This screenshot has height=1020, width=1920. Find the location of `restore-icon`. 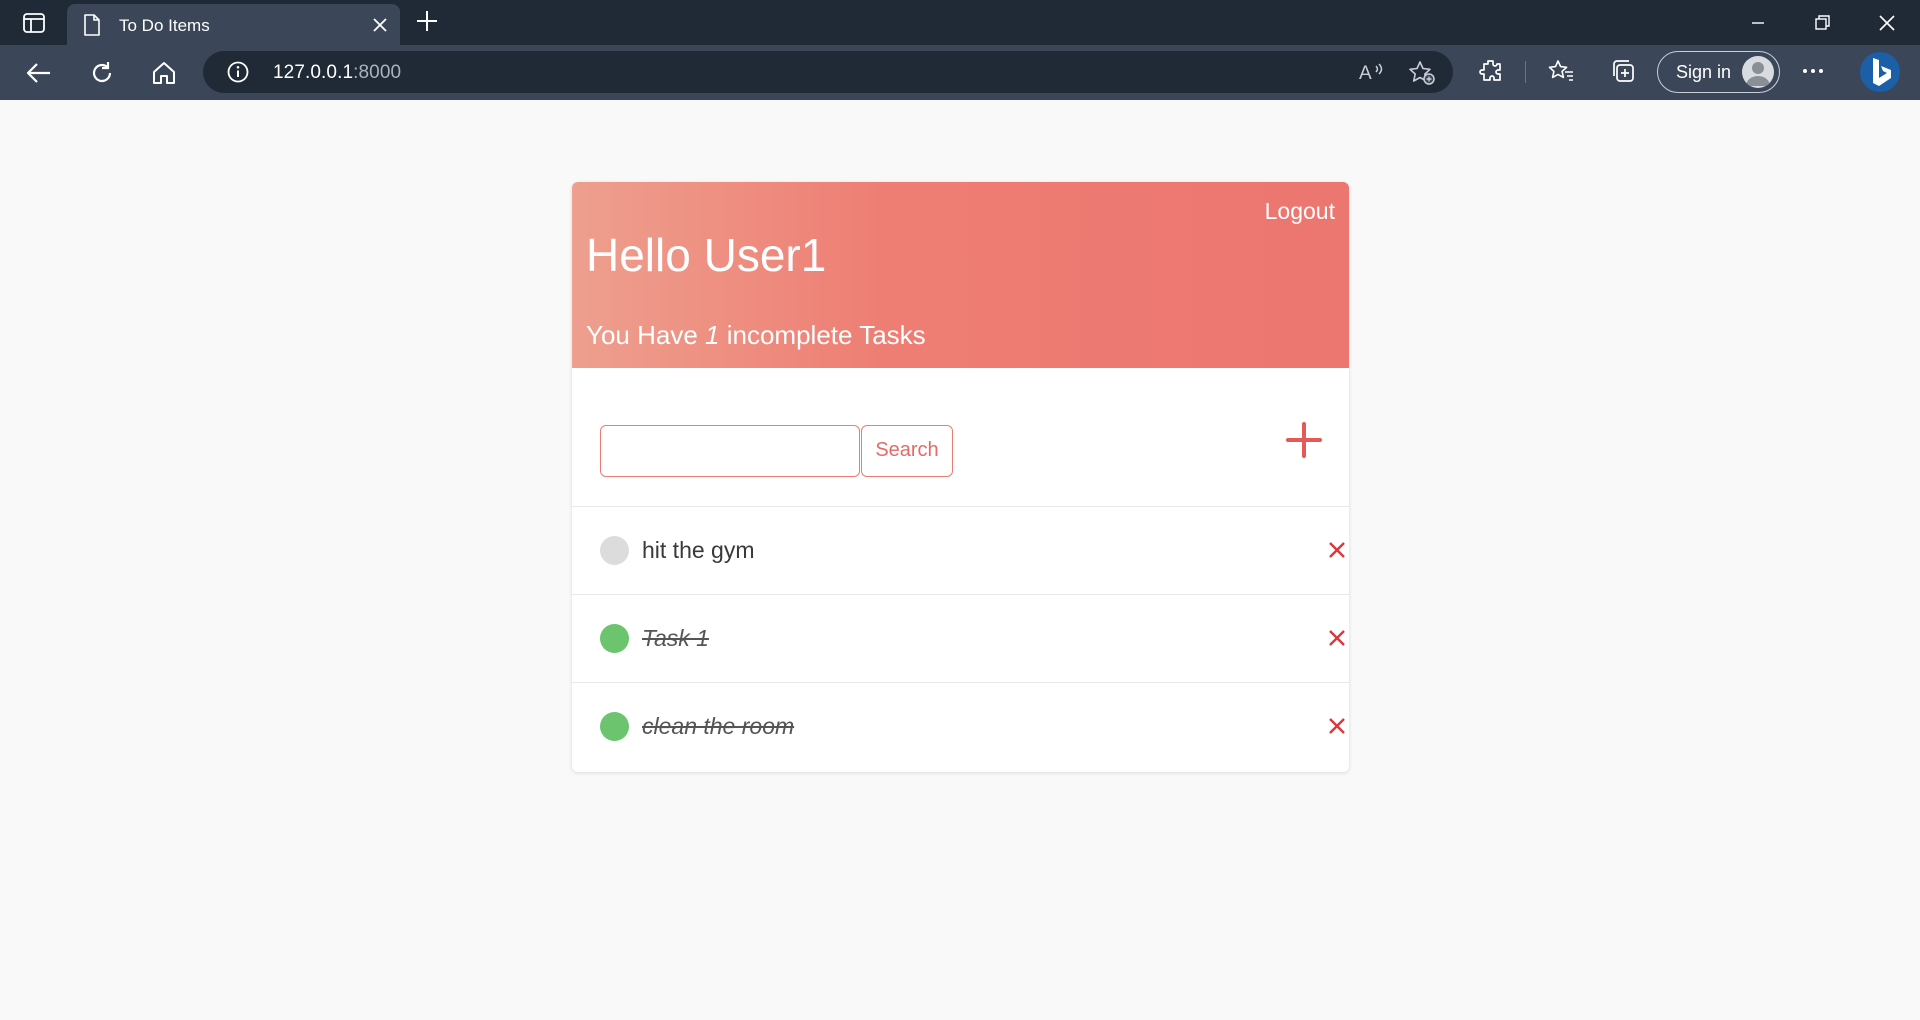

restore-icon is located at coordinates (1822, 23).